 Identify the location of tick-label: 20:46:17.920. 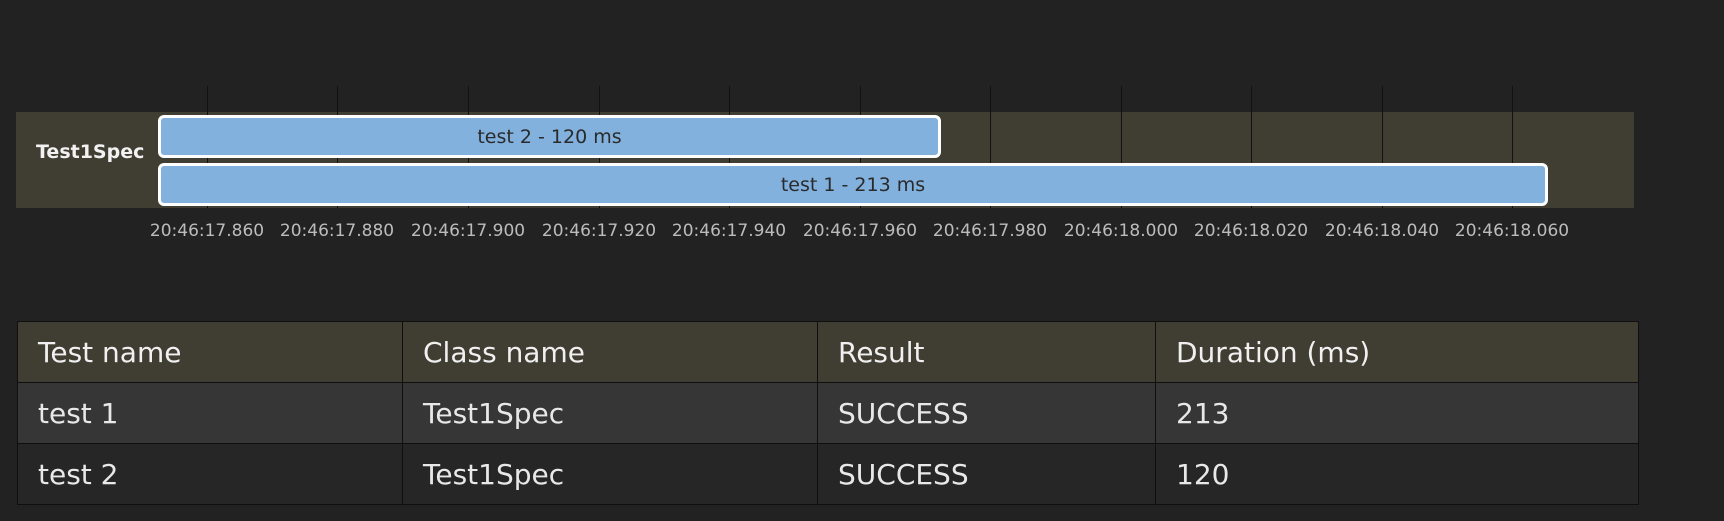
(599, 231).